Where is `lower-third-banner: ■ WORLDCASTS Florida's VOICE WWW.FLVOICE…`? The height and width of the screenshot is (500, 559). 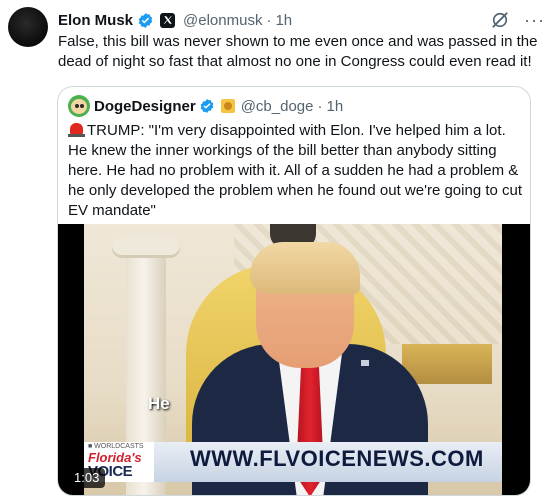
lower-third-banner: ■ WORLDCASTS Florida's VOICE WWW.FLVOICE… is located at coordinates (293, 462).